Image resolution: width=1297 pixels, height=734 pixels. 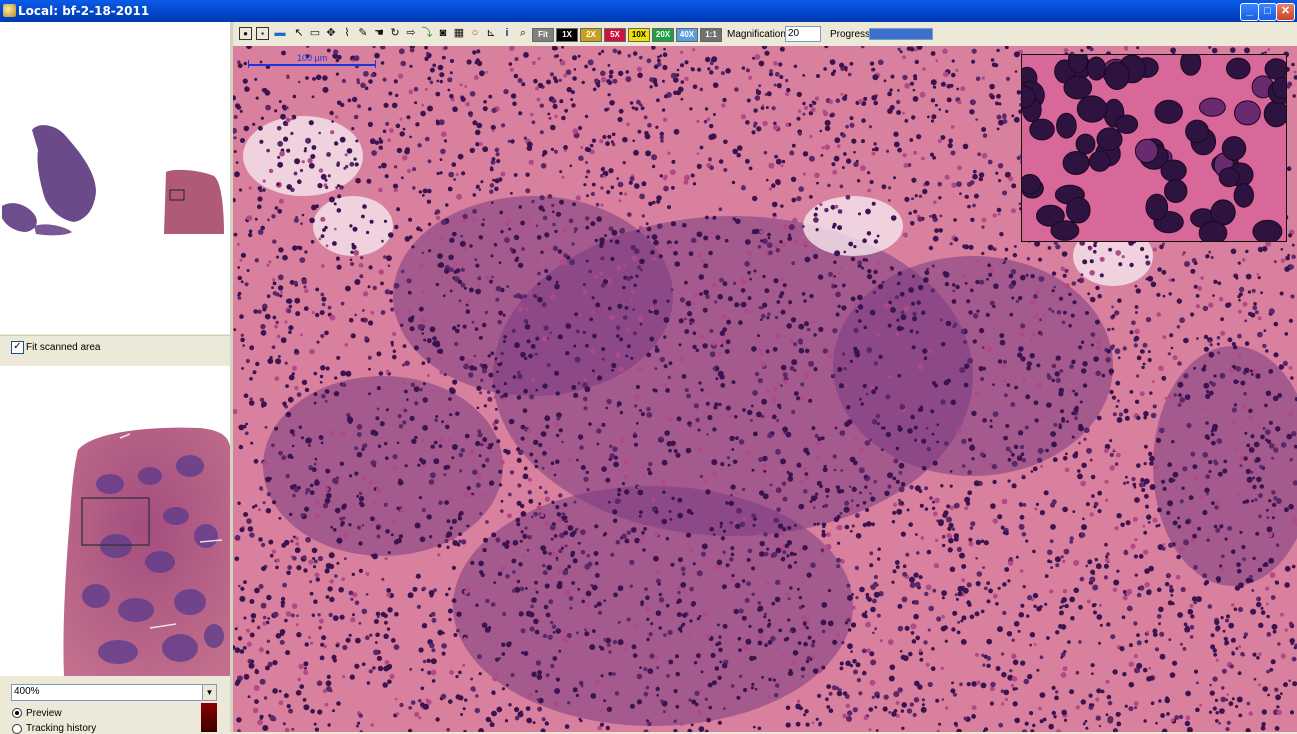 I want to click on color-swatch, so click(x=209, y=717).